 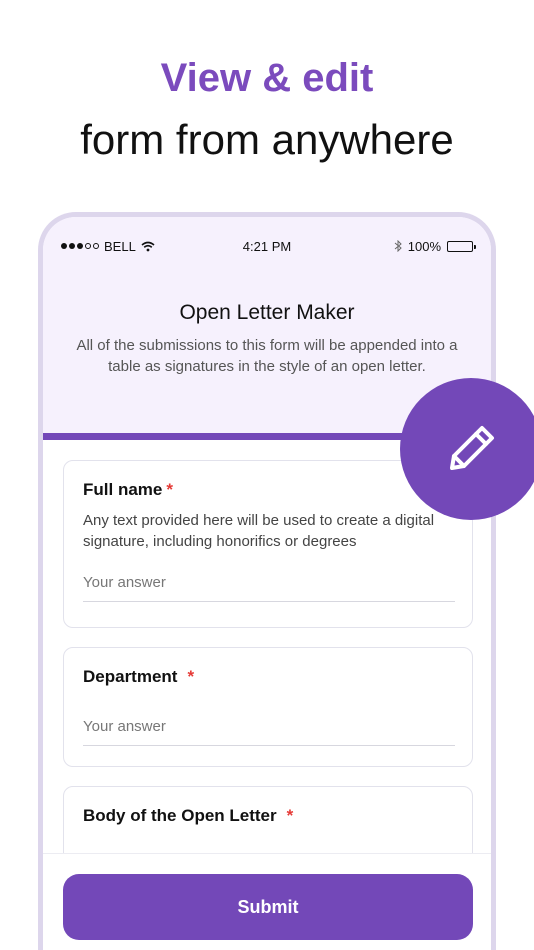 I want to click on edit-fab-button, so click(x=467, y=449).